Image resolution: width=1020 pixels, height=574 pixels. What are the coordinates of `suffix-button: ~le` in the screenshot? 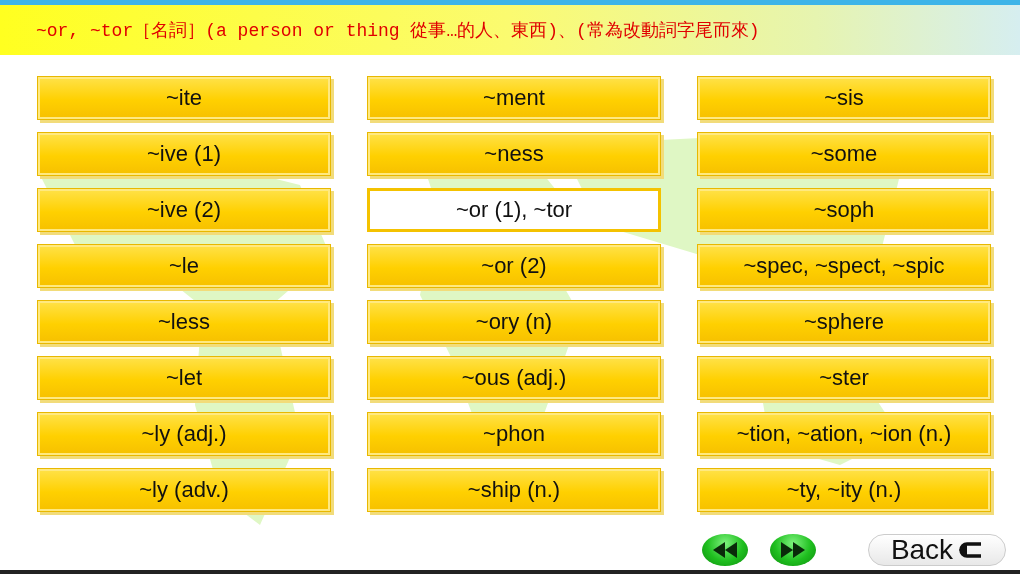 It's located at (184, 266).